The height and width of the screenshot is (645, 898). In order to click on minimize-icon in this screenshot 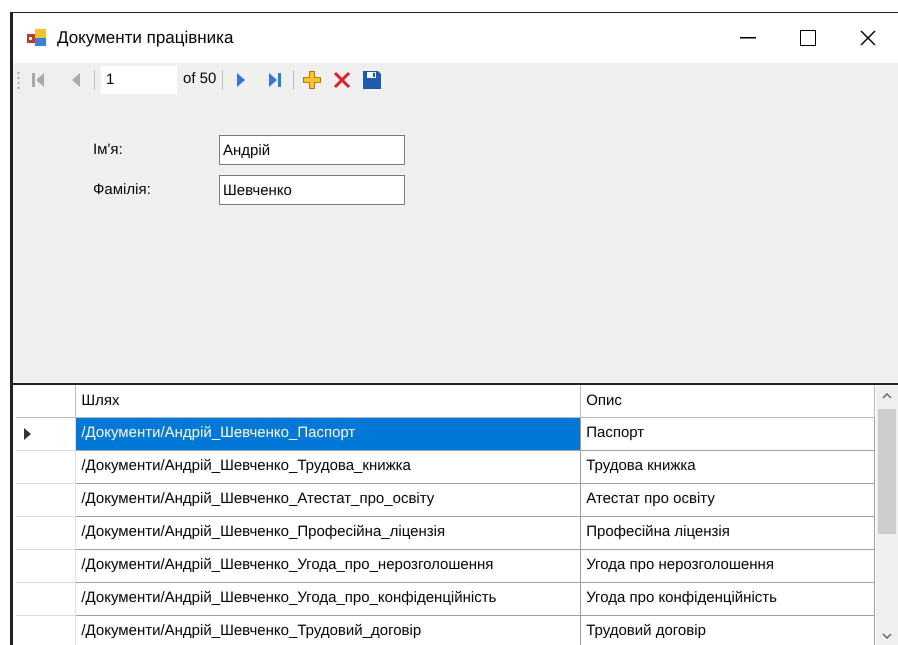, I will do `click(748, 38)`.